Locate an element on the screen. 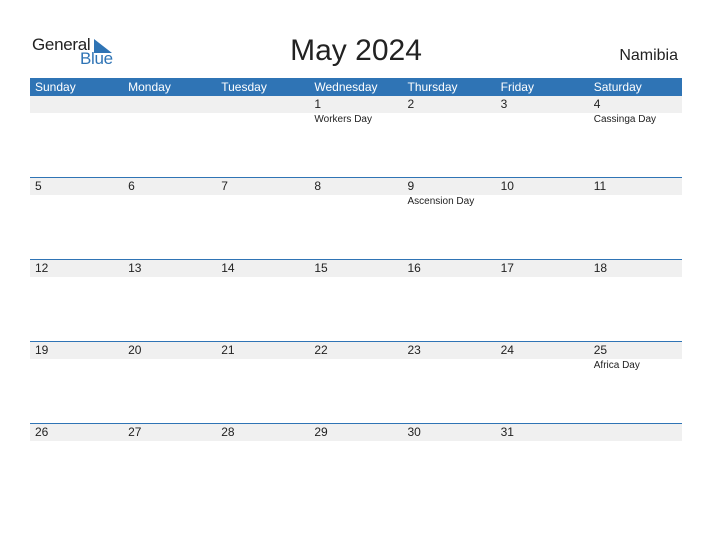  day-cell: 6 is located at coordinates (169, 193).